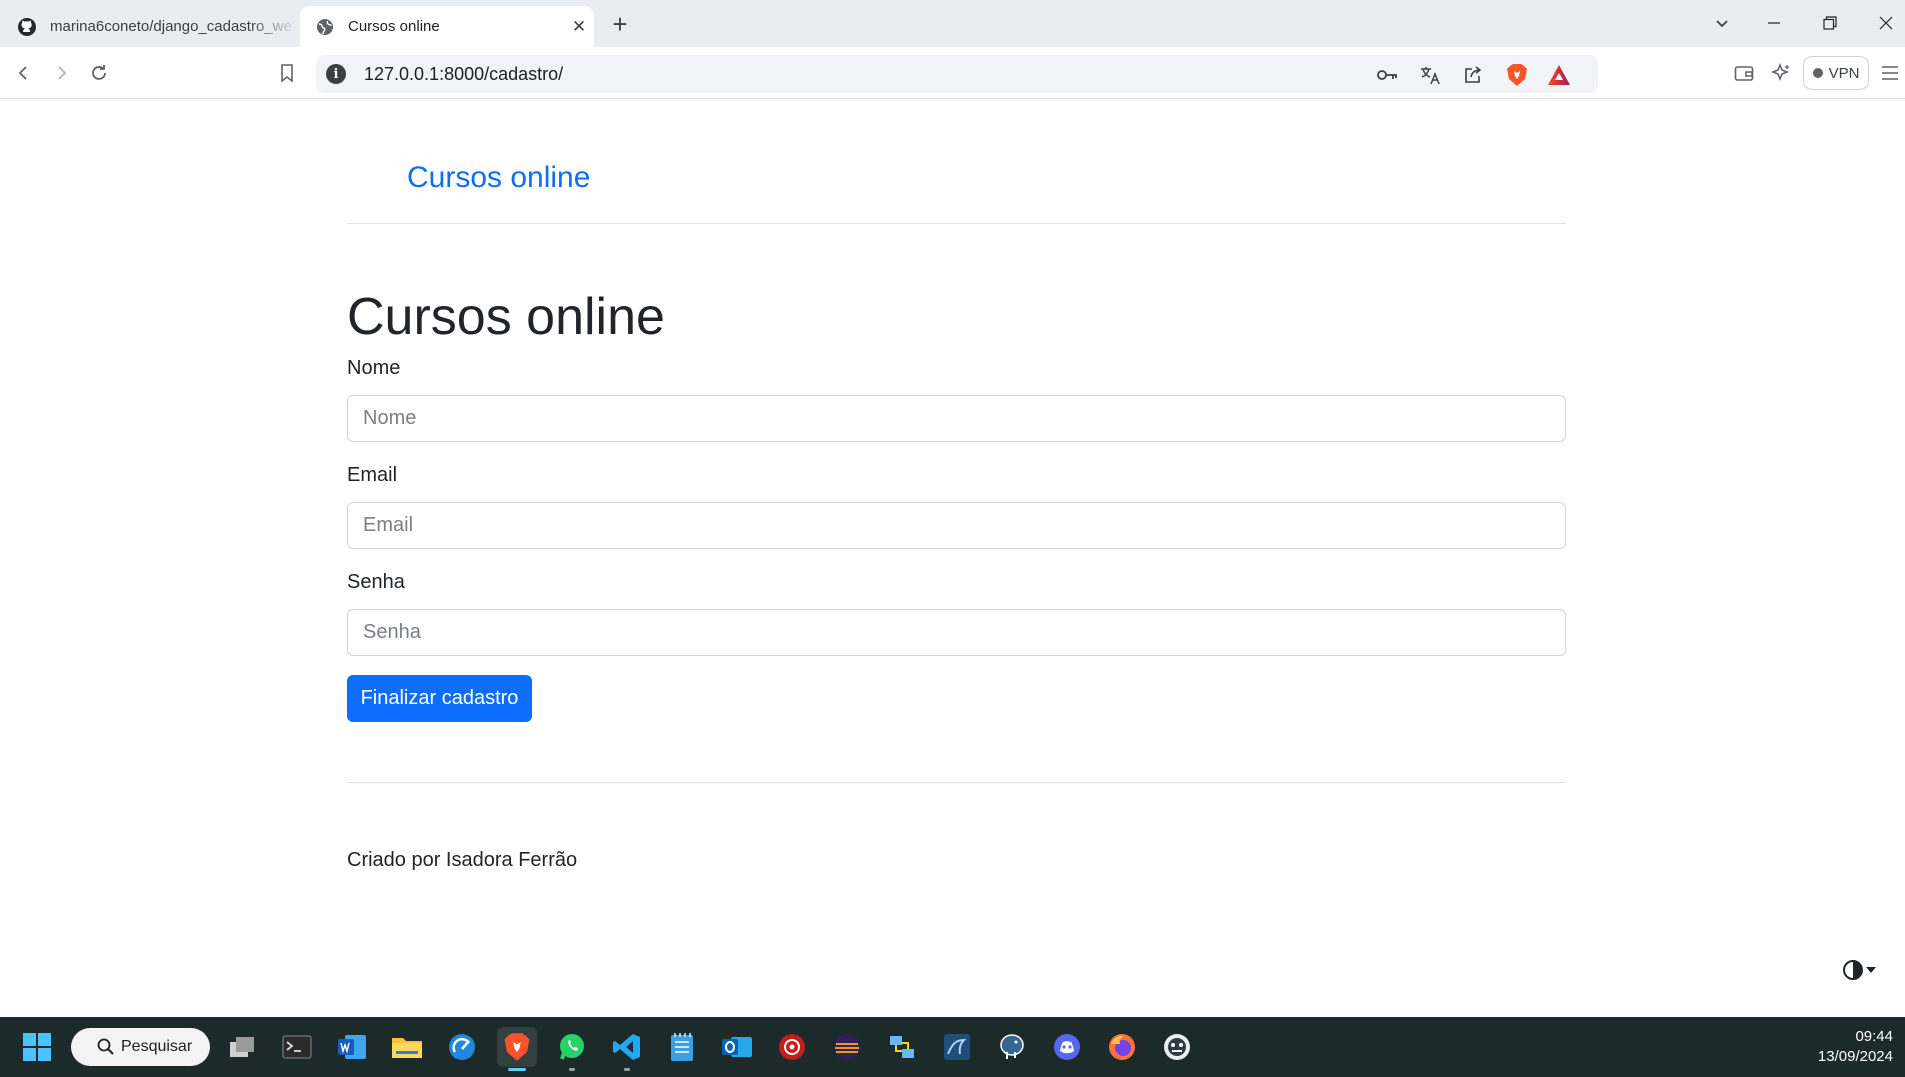 This screenshot has height=1077, width=1905. I want to click on word-icon, so click(352, 1047).